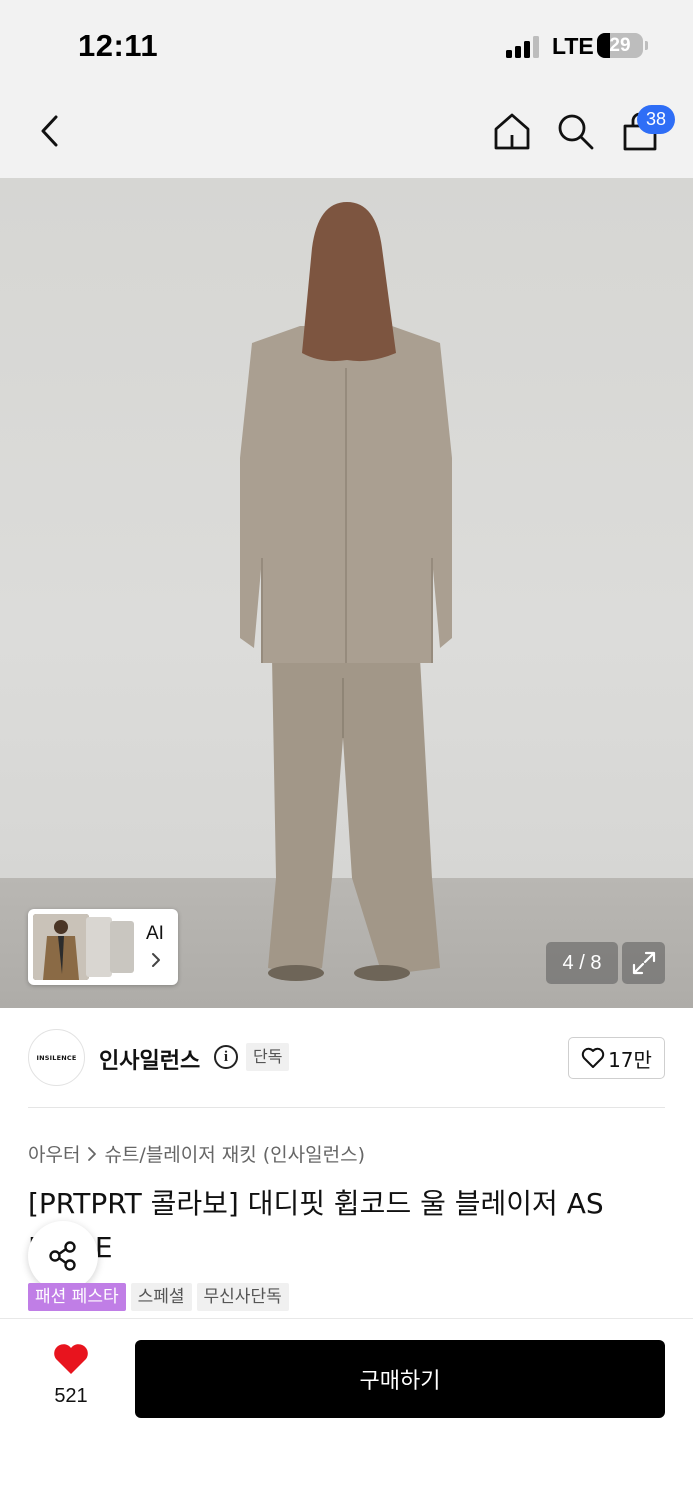 This screenshot has width=693, height=1500. I want to click on top-nav-bar, so click(346, 134).